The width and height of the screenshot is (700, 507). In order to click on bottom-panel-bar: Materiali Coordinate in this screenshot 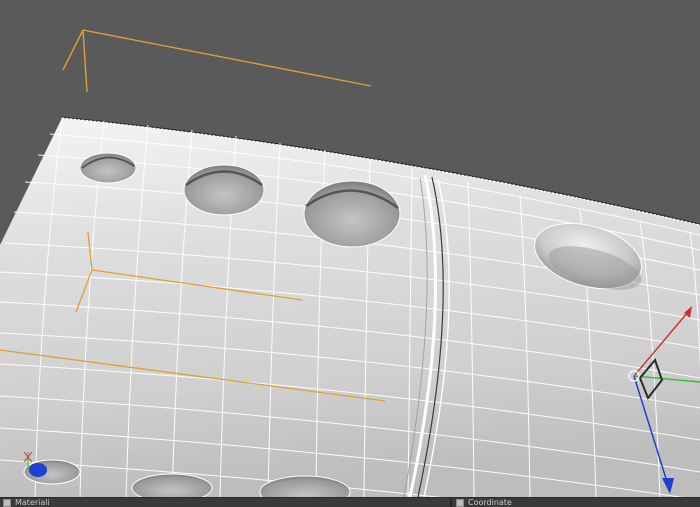, I will do `click(350, 502)`.